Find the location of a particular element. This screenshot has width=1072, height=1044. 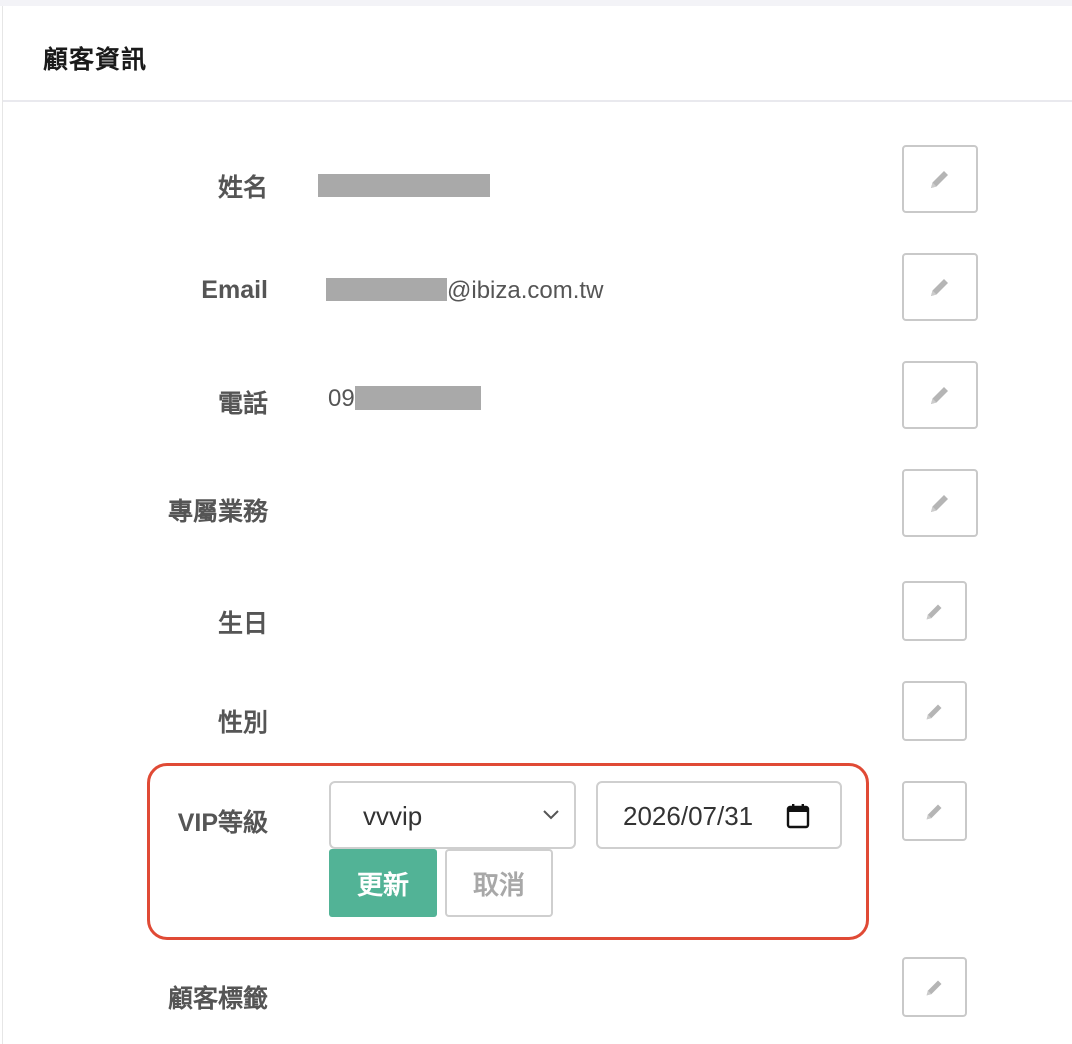

edit-phone-button is located at coordinates (940, 395).